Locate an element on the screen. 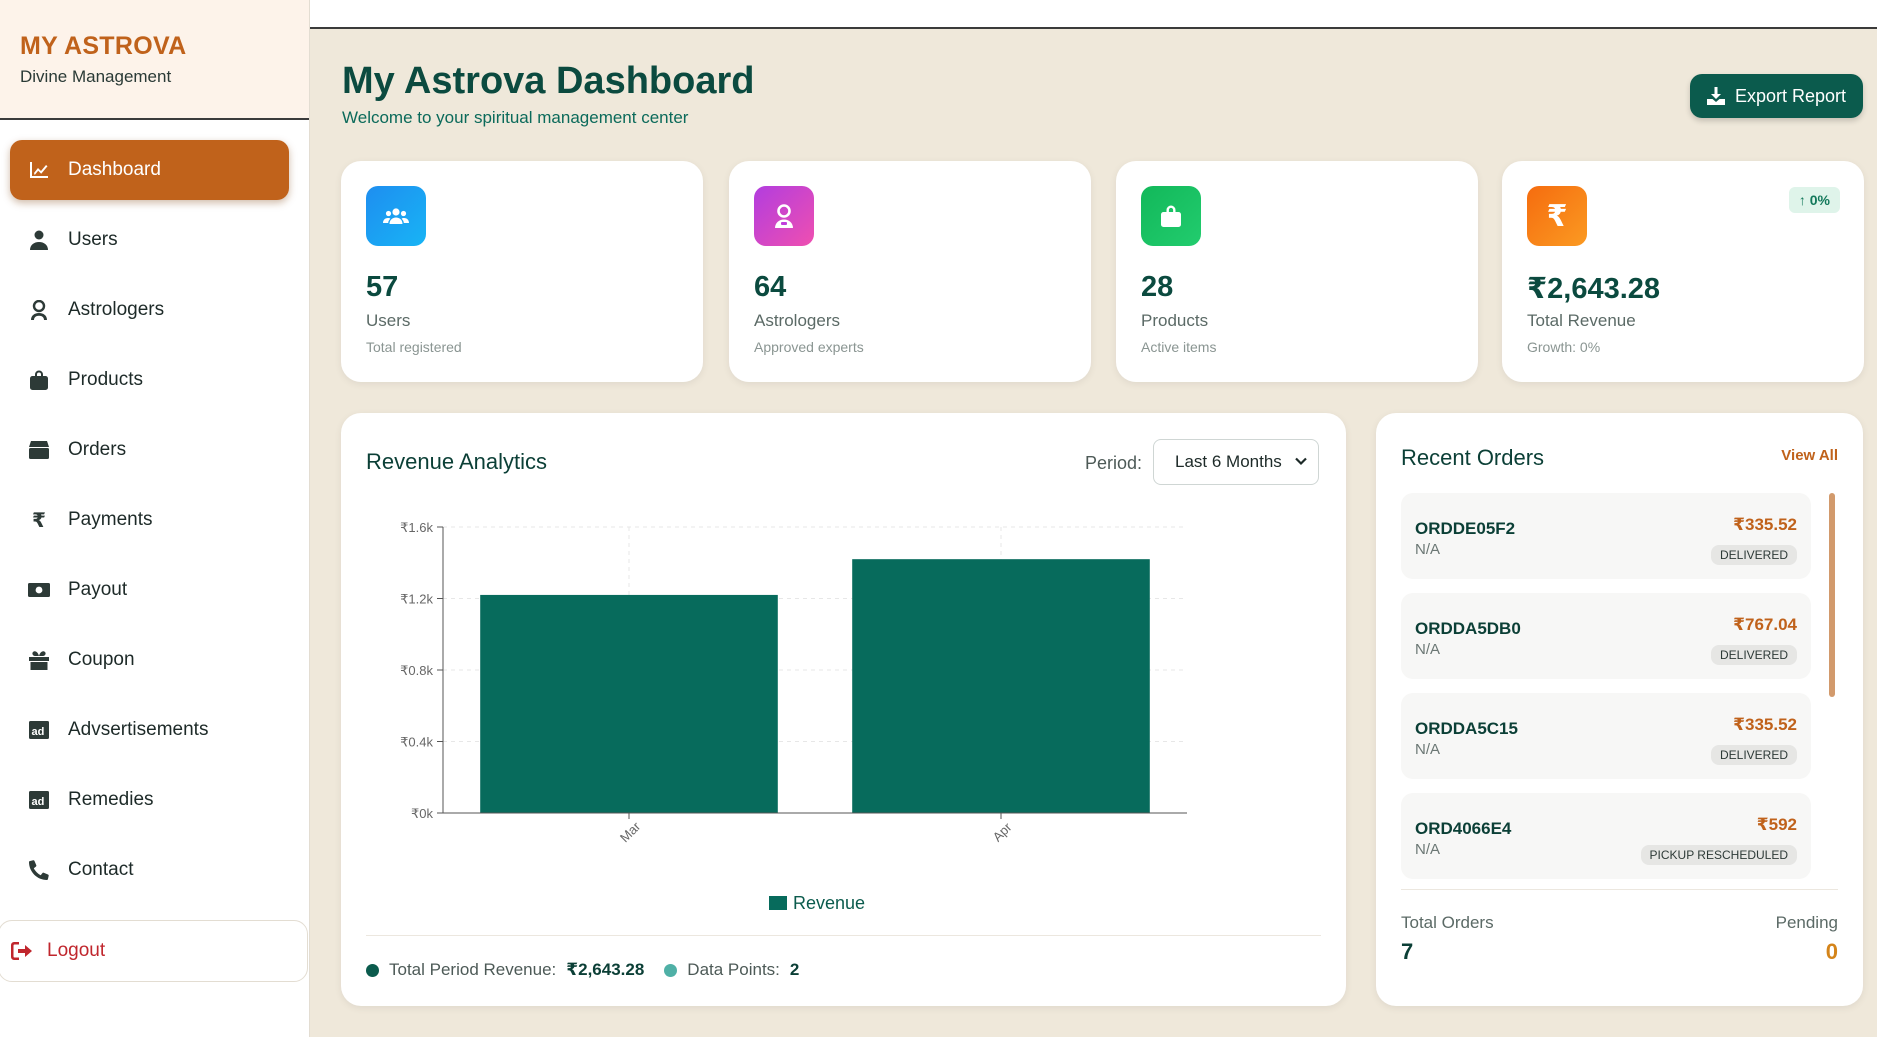 The height and width of the screenshot is (1037, 1877). stat-value: 57 is located at coordinates (382, 287).